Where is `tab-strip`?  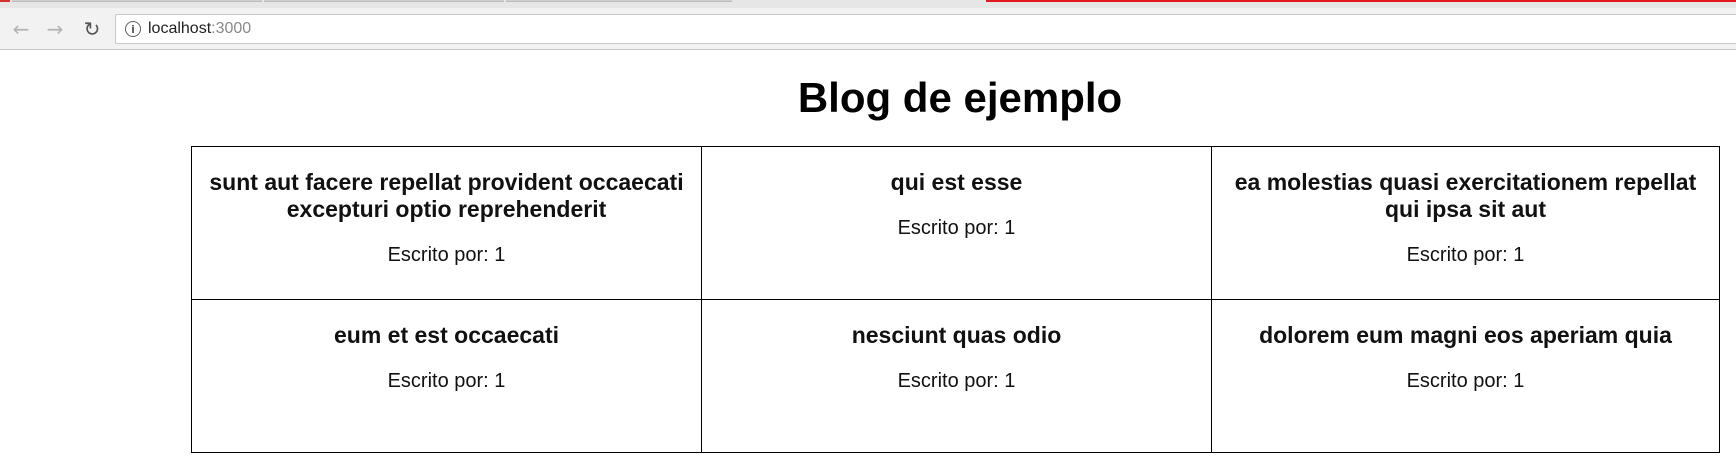 tab-strip is located at coordinates (868, 4).